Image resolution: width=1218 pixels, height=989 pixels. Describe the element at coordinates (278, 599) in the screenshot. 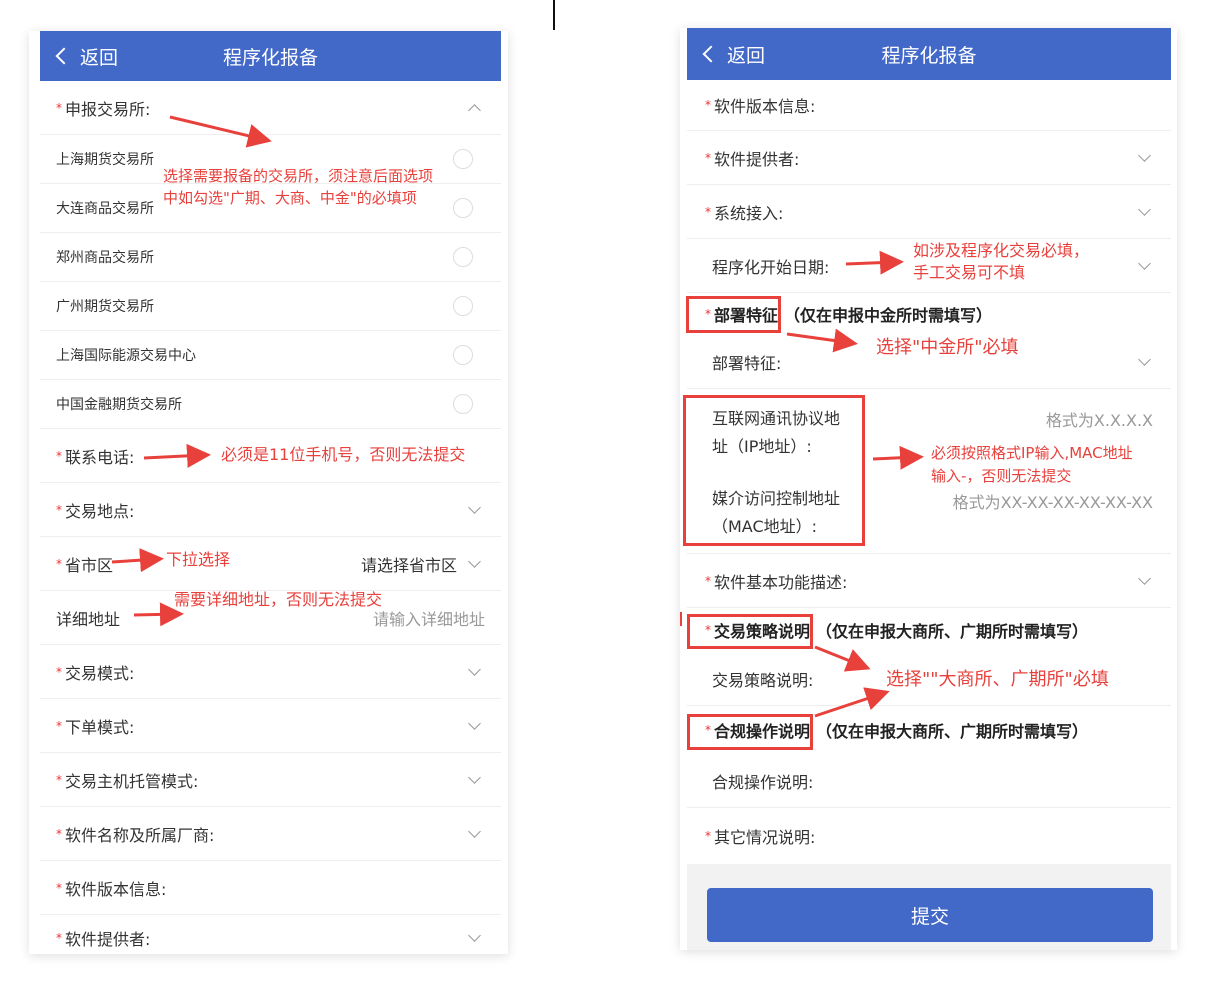

I see `address-annotation: 需要详细地址，否则无法提交` at that location.